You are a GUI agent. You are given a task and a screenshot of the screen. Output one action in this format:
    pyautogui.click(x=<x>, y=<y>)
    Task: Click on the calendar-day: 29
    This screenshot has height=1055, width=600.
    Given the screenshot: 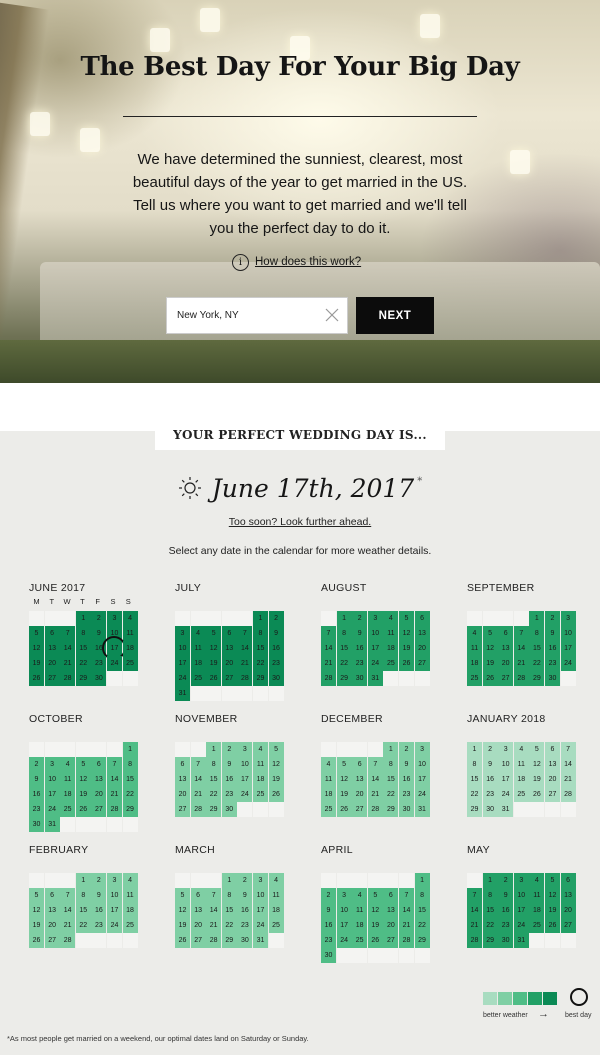 What is the action you would take?
    pyautogui.click(x=344, y=678)
    